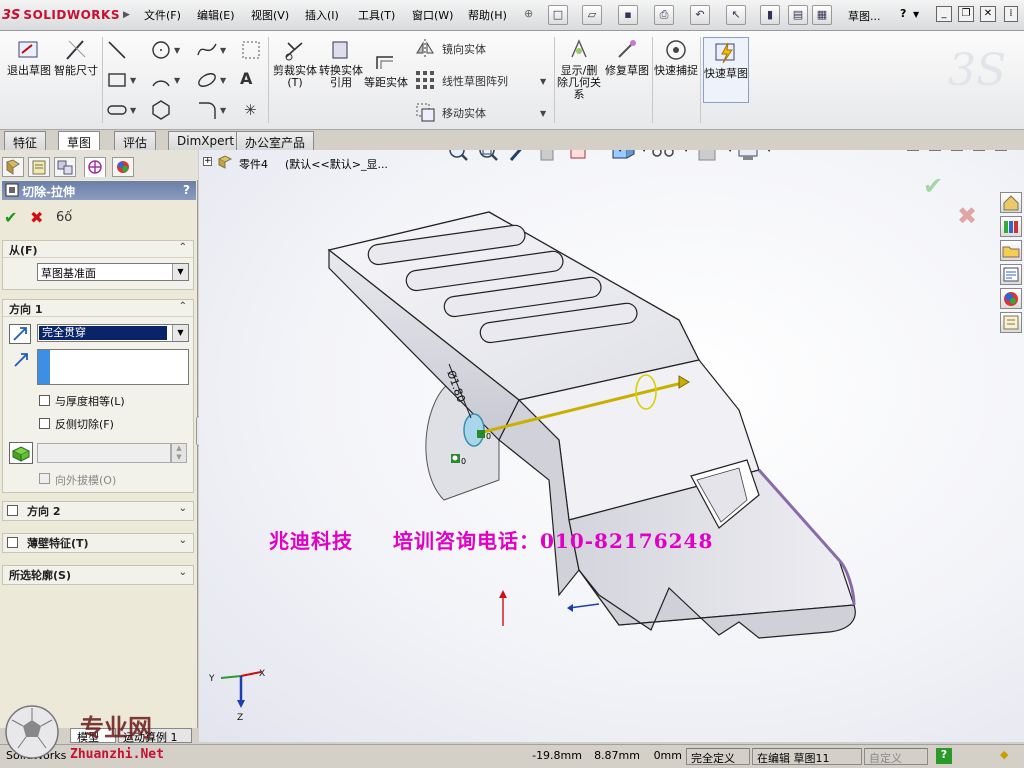 The width and height of the screenshot is (1024, 768). What do you see at coordinates (12, 542) in the screenshot?
I see `thin-feature-checkbox` at bounding box center [12, 542].